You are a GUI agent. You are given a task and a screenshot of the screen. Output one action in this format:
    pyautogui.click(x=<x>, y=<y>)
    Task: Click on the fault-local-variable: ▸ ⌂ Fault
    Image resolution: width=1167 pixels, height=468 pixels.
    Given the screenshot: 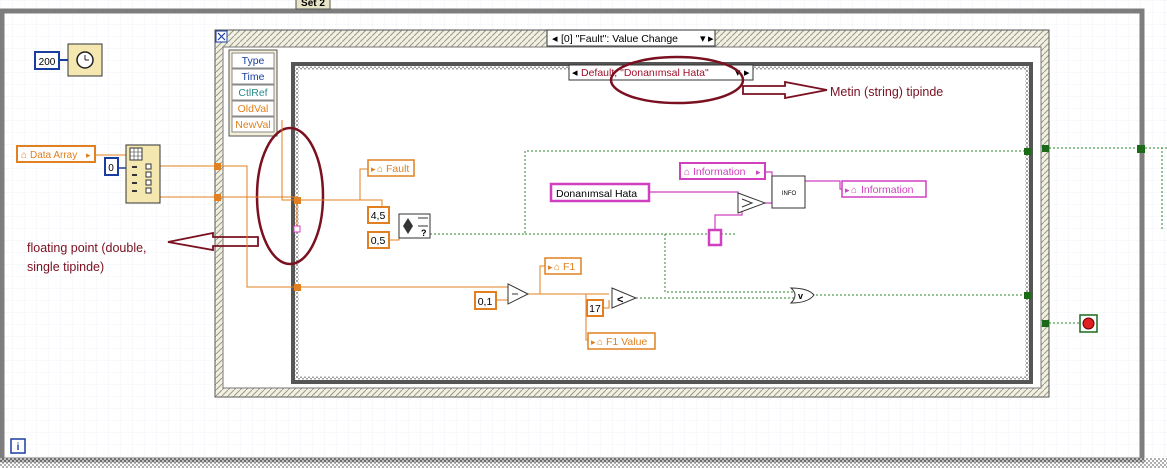 What is the action you would take?
    pyautogui.click(x=391, y=168)
    